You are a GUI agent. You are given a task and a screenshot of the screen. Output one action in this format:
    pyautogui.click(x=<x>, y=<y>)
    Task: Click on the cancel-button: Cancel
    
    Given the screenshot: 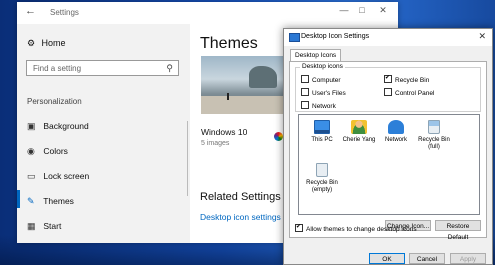 What is the action you would take?
    pyautogui.click(x=427, y=258)
    